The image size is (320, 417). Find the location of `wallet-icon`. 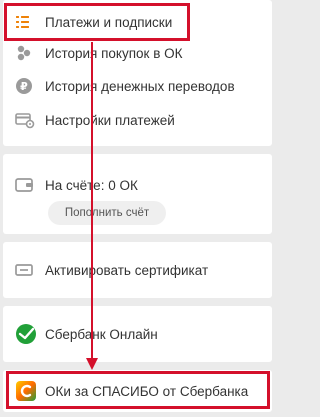

wallet-icon is located at coordinates (27, 185).